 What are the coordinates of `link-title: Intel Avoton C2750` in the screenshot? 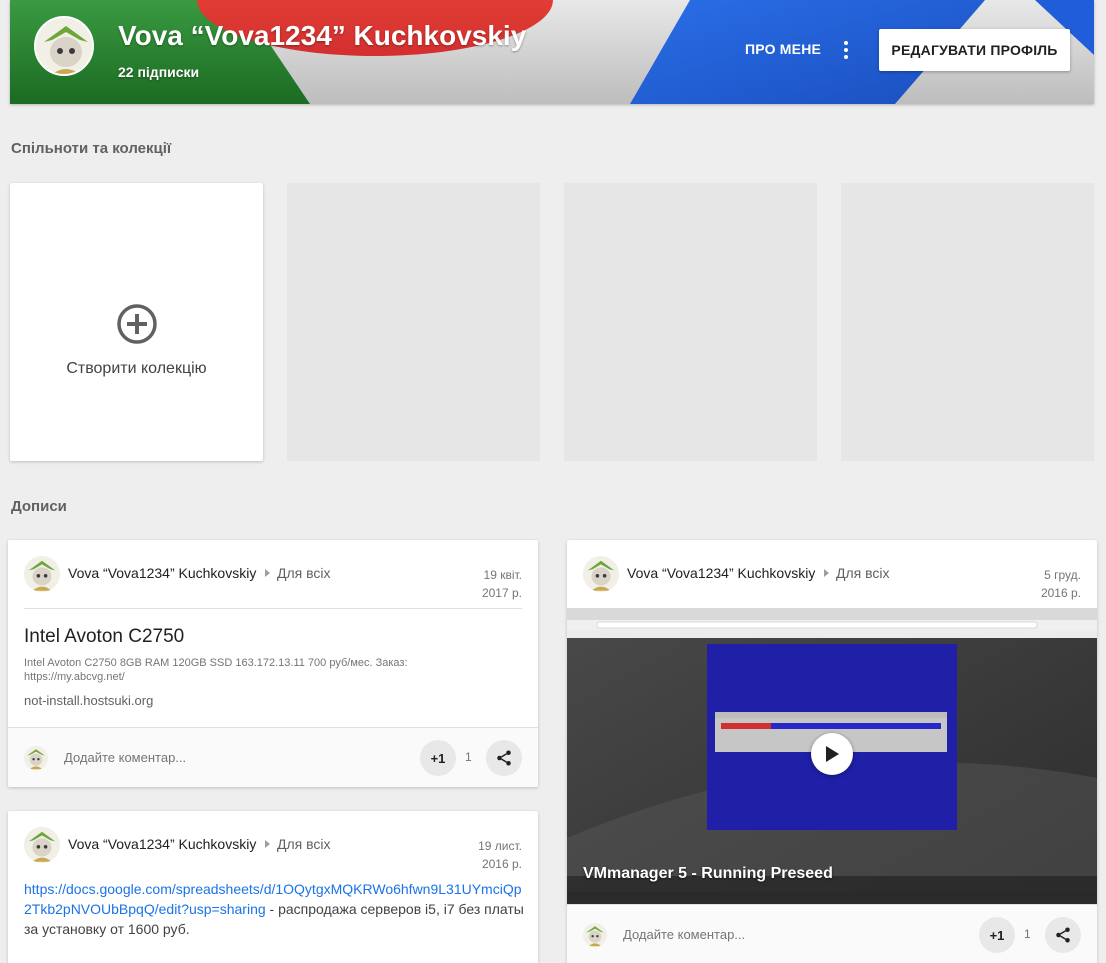 It's located at (104, 637).